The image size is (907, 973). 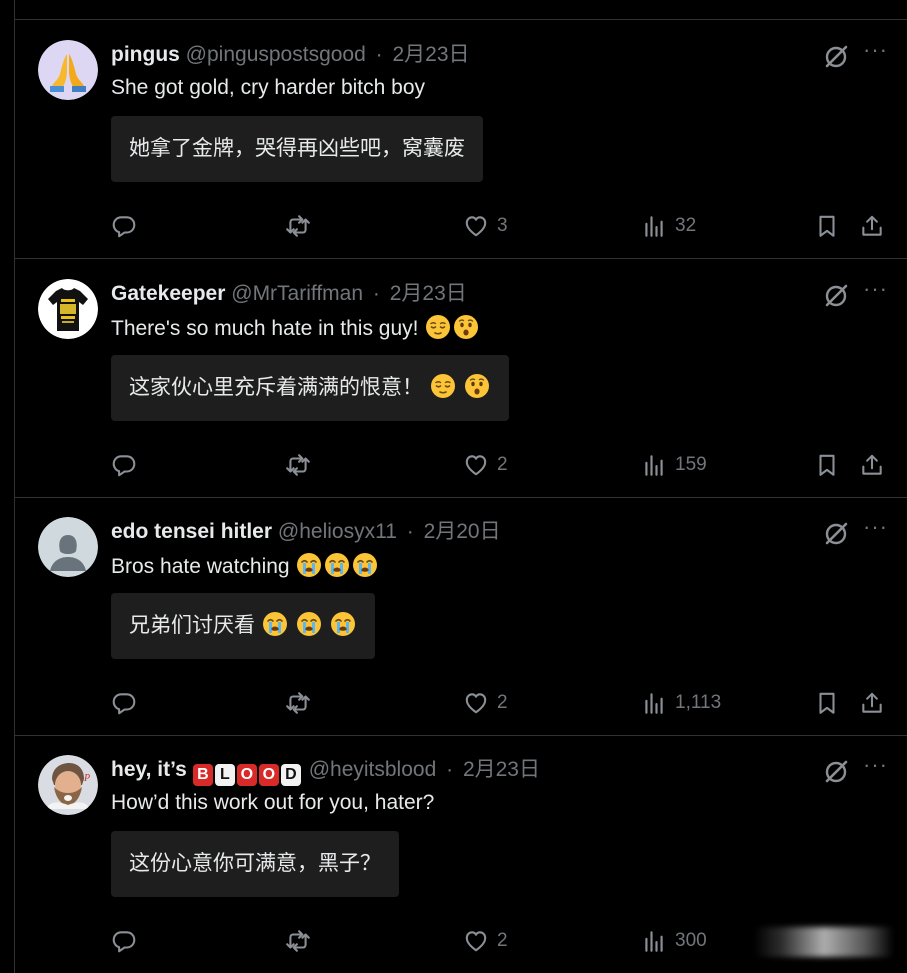 What do you see at coordinates (297, 293) in the screenshot?
I see `user-handle: @MrTariffman` at bounding box center [297, 293].